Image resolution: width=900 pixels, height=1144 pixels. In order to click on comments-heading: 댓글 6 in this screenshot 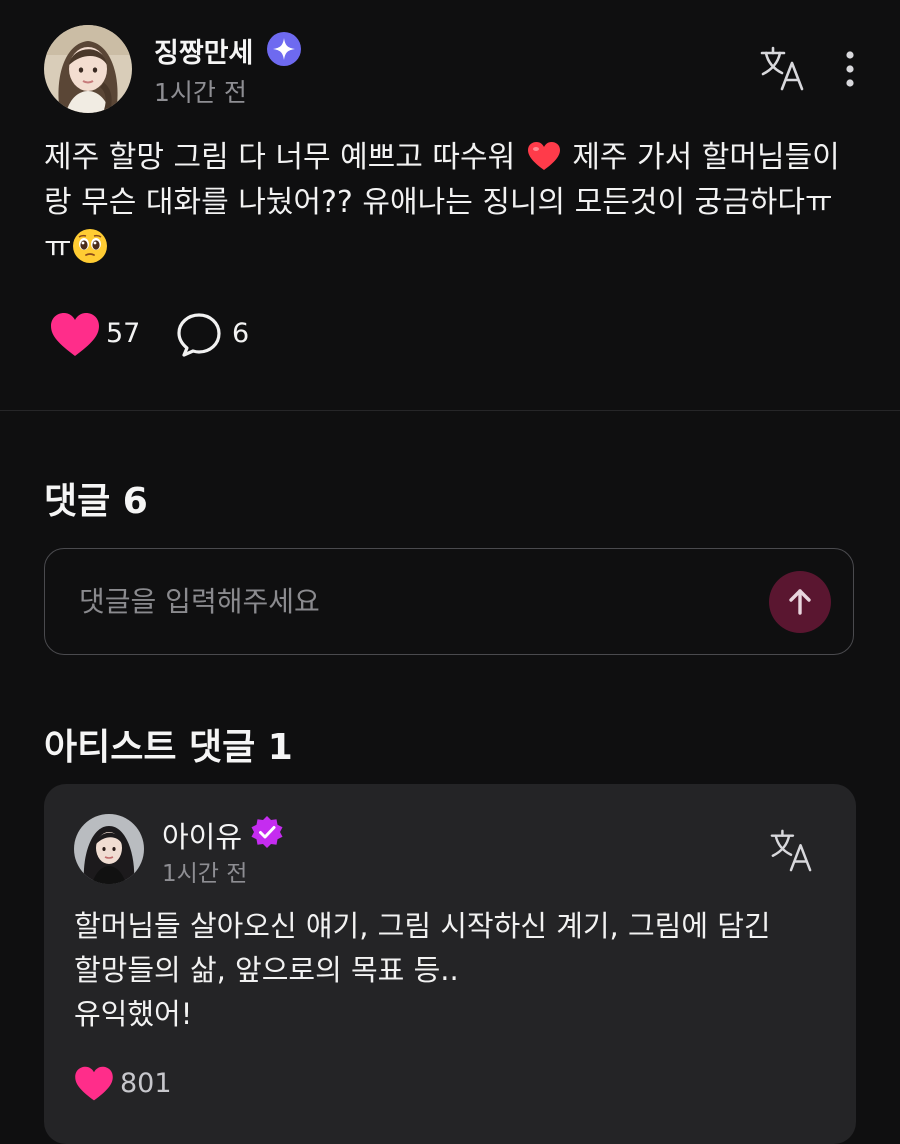, I will do `click(96, 501)`.